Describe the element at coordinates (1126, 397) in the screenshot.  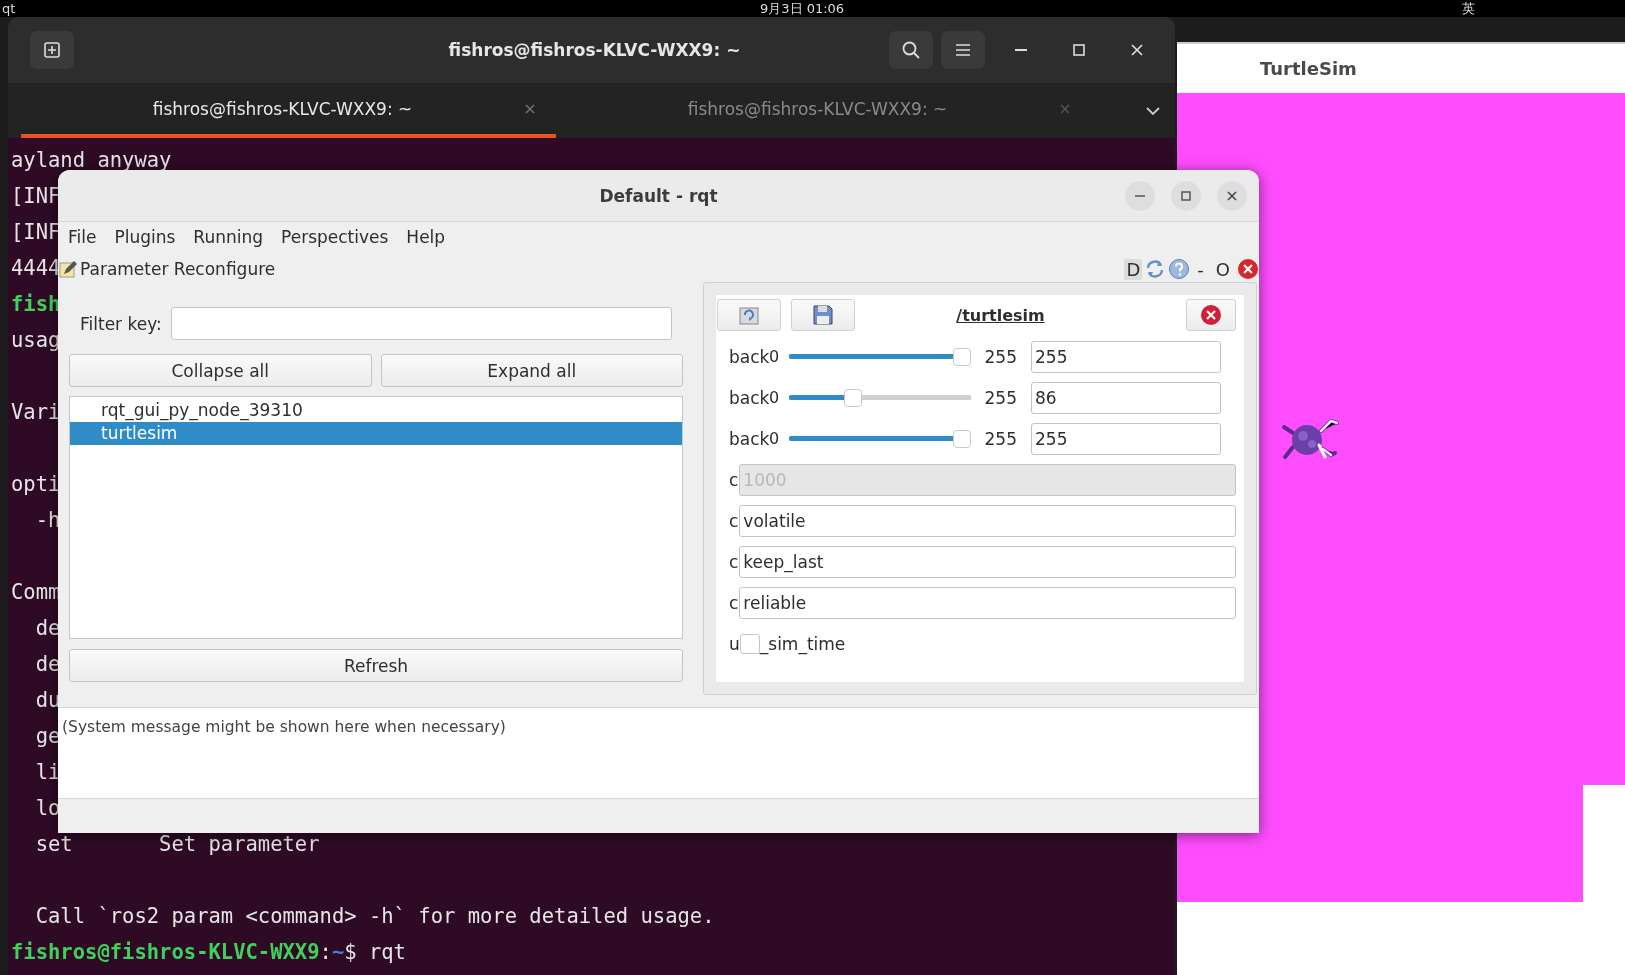
I see `value-field: 86` at that location.